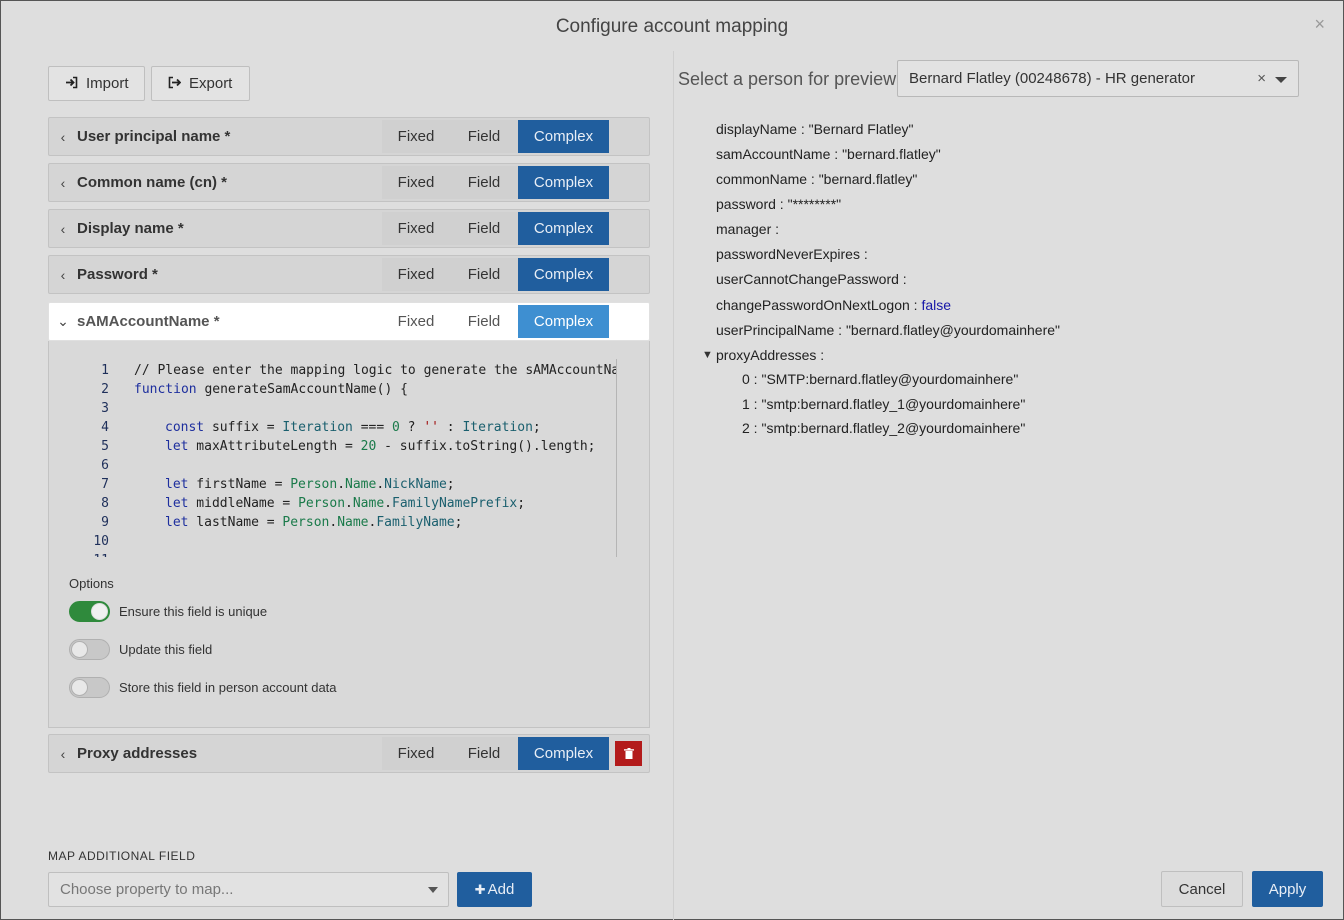  I want to click on mapping-row-proxy-addresses: ‹ Proxy addresses Fixed Field Complex, so click(349, 753).